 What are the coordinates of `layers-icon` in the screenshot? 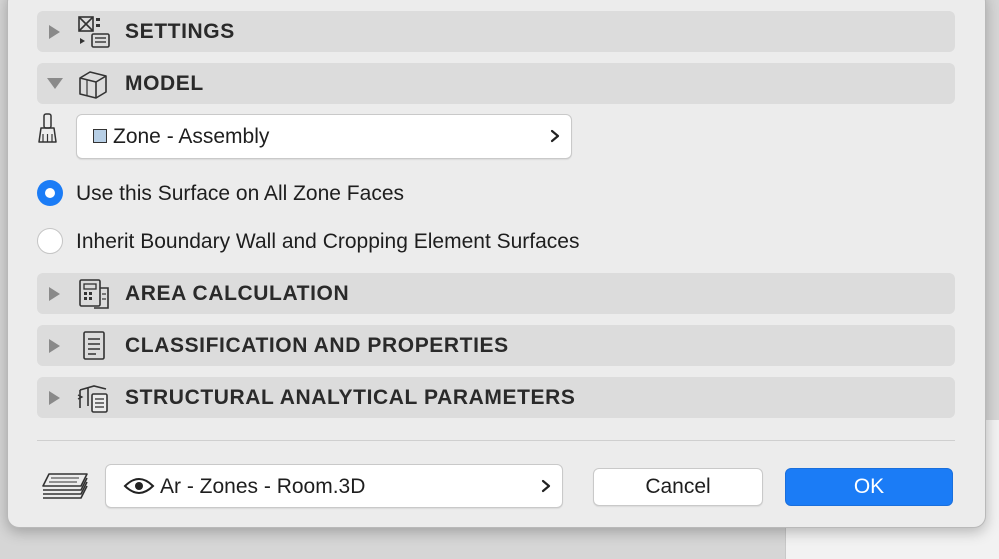 It's located at (65, 486).